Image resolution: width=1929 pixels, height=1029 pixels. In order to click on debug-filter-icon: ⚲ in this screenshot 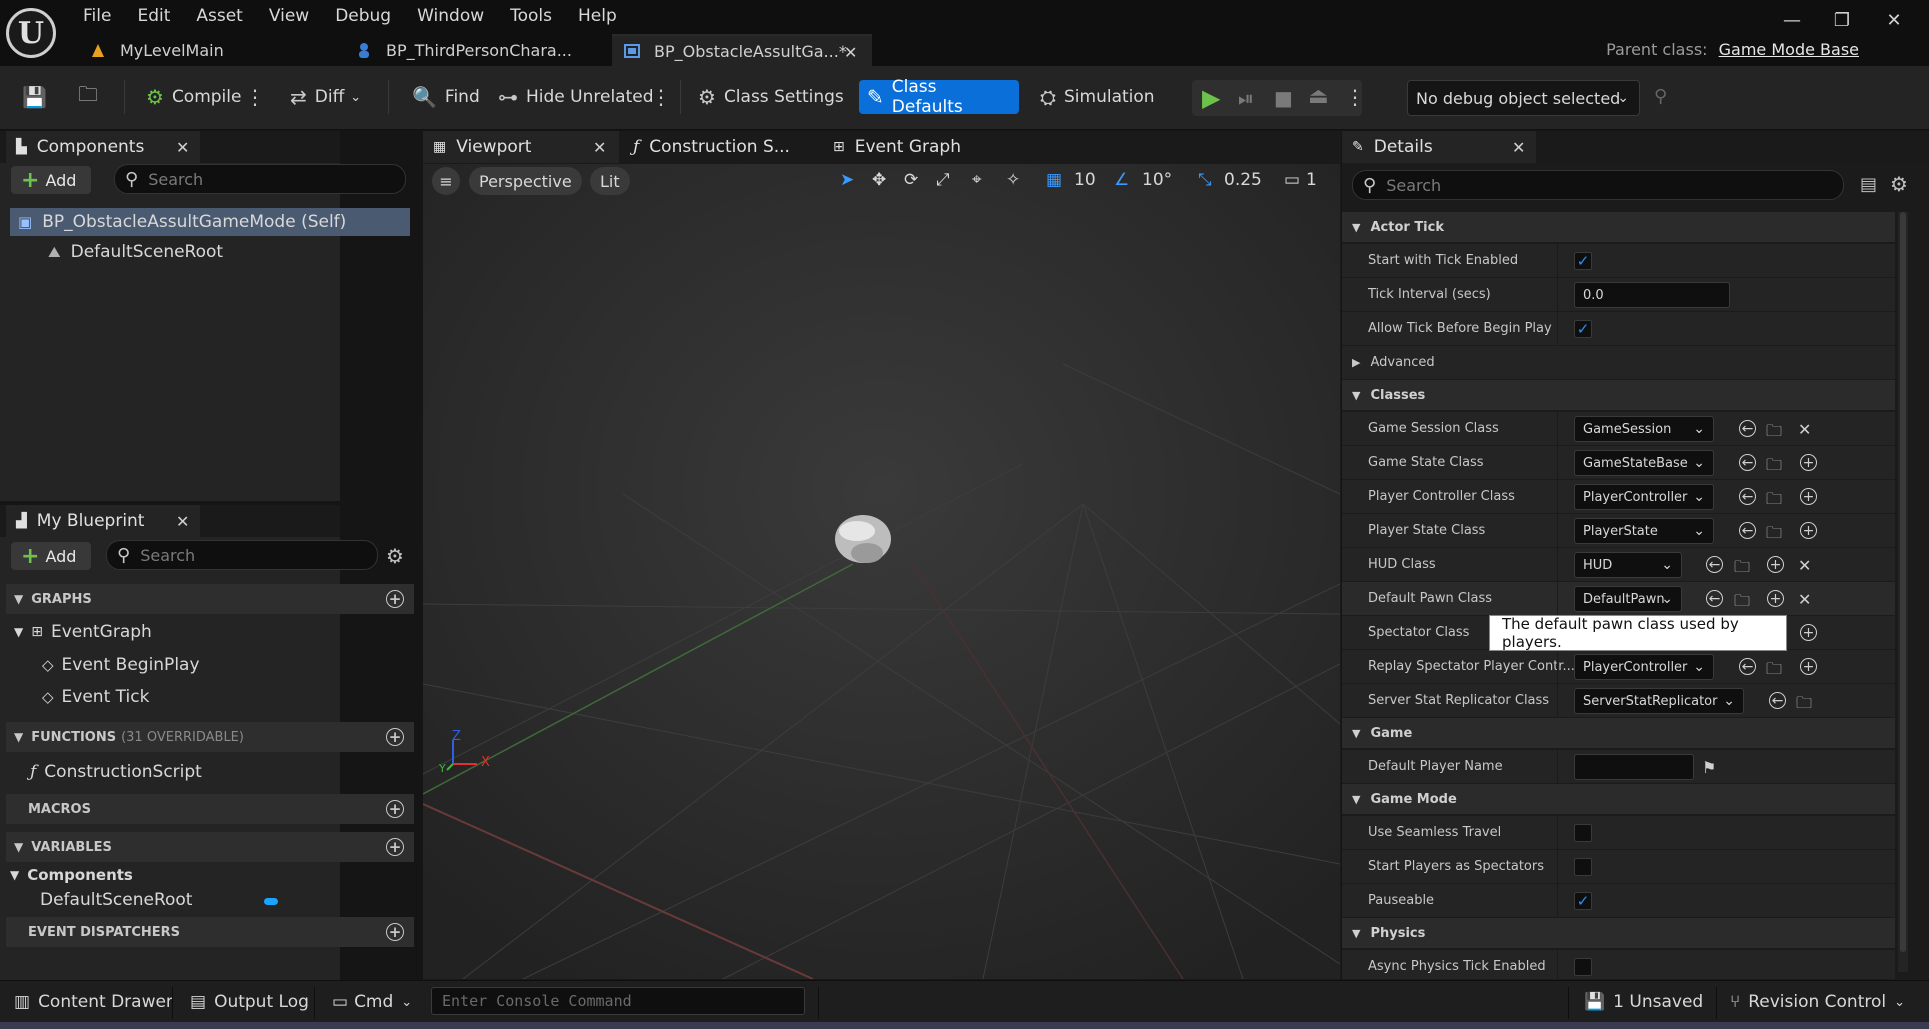, I will do `click(1660, 96)`.